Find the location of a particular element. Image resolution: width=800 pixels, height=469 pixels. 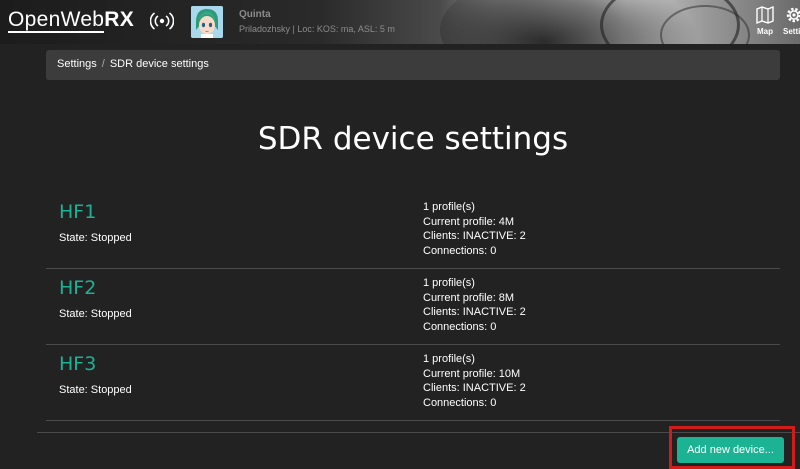

device-current-profile: Current profile: 10M is located at coordinates (472, 373).